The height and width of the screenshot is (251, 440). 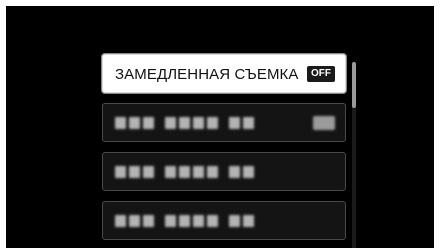 I want to click on menu-item-label: ЗАМЕДЛЕННАЯ СЪЕМКА, so click(x=207, y=74).